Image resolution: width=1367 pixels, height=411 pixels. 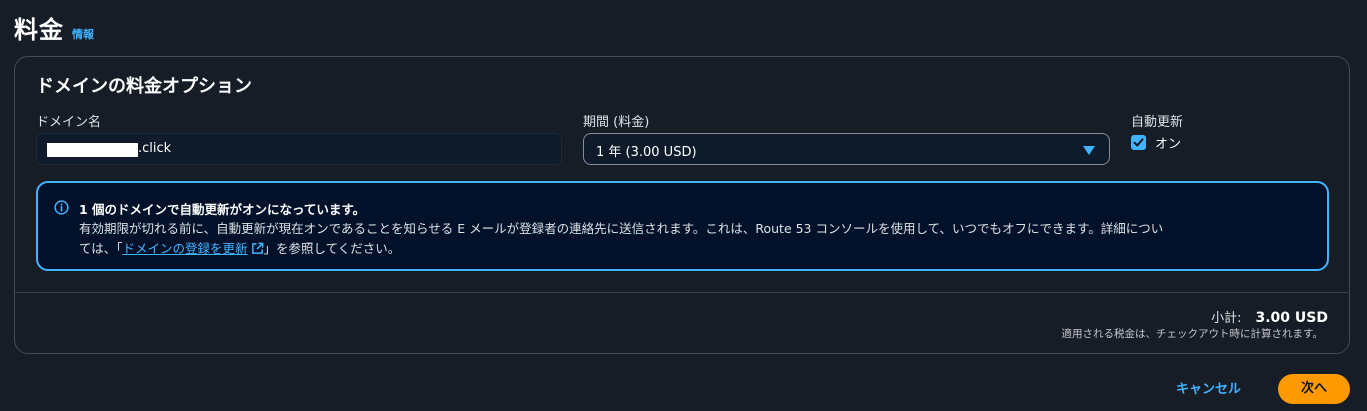 What do you see at coordinates (846, 149) in the screenshot?
I see `period-select: 1 年 (3.00 USD)` at bounding box center [846, 149].